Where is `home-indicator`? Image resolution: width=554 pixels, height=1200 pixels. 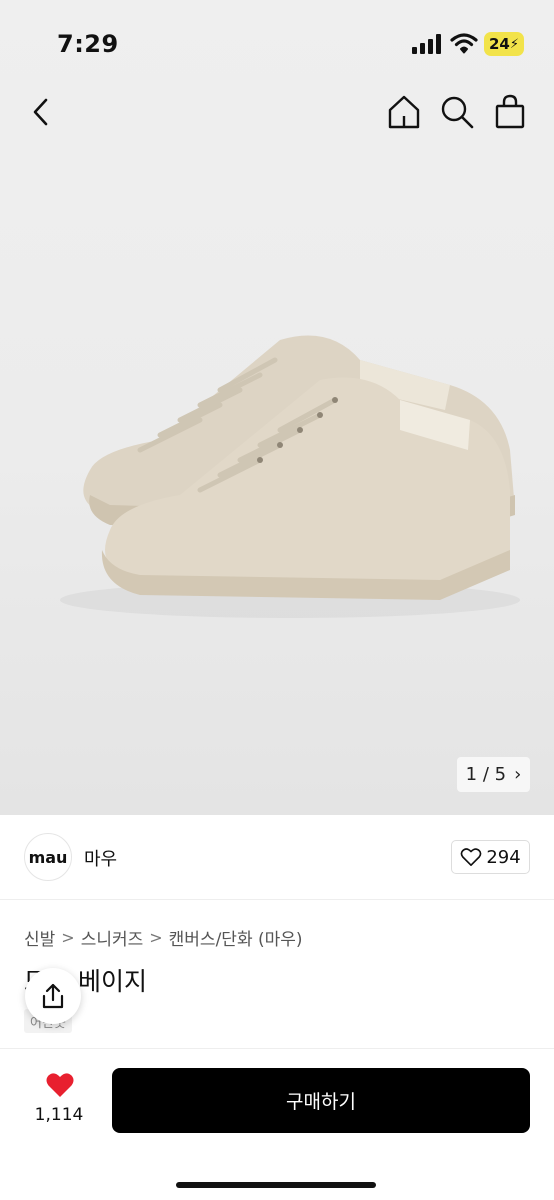
home-indicator is located at coordinates (276, 1185).